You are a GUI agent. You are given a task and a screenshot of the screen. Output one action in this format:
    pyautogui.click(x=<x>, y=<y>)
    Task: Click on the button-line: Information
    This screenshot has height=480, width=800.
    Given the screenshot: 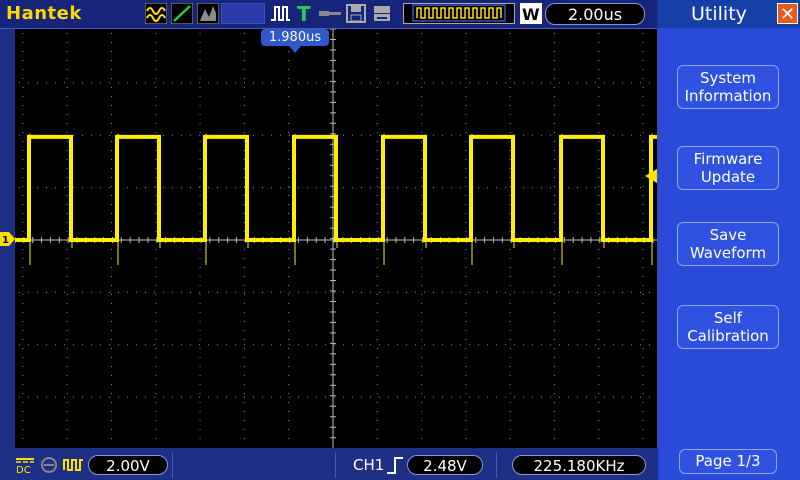 What is the action you would take?
    pyautogui.click(x=728, y=96)
    